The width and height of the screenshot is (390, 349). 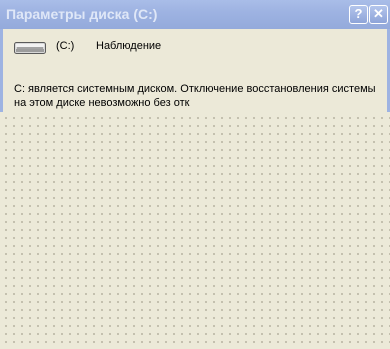 What do you see at coordinates (195, 14) in the screenshot?
I see `title-bar: Параметры диска (C:) ? ✕` at bounding box center [195, 14].